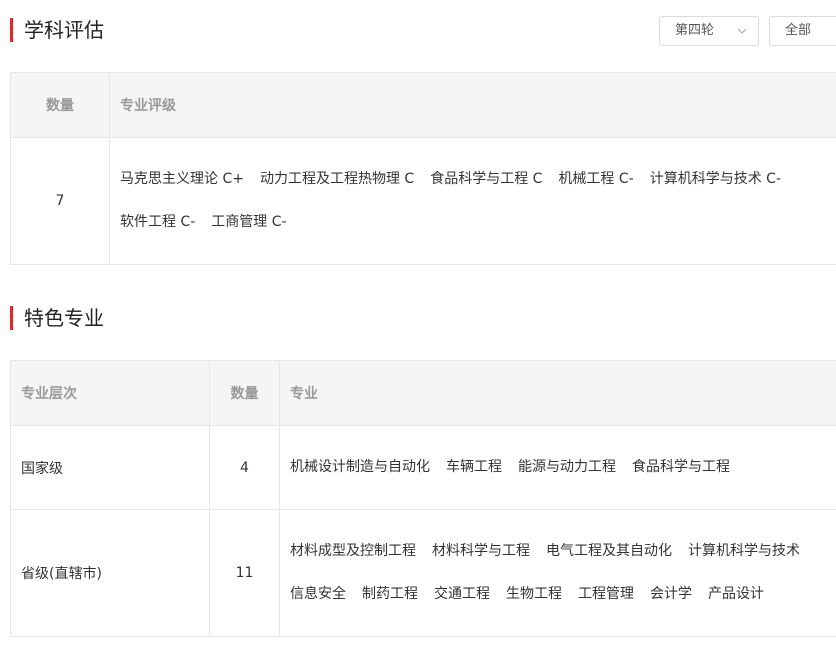 The width and height of the screenshot is (836, 663). What do you see at coordinates (244, 573) in the screenshot?
I see `provincial-count: 11` at bounding box center [244, 573].